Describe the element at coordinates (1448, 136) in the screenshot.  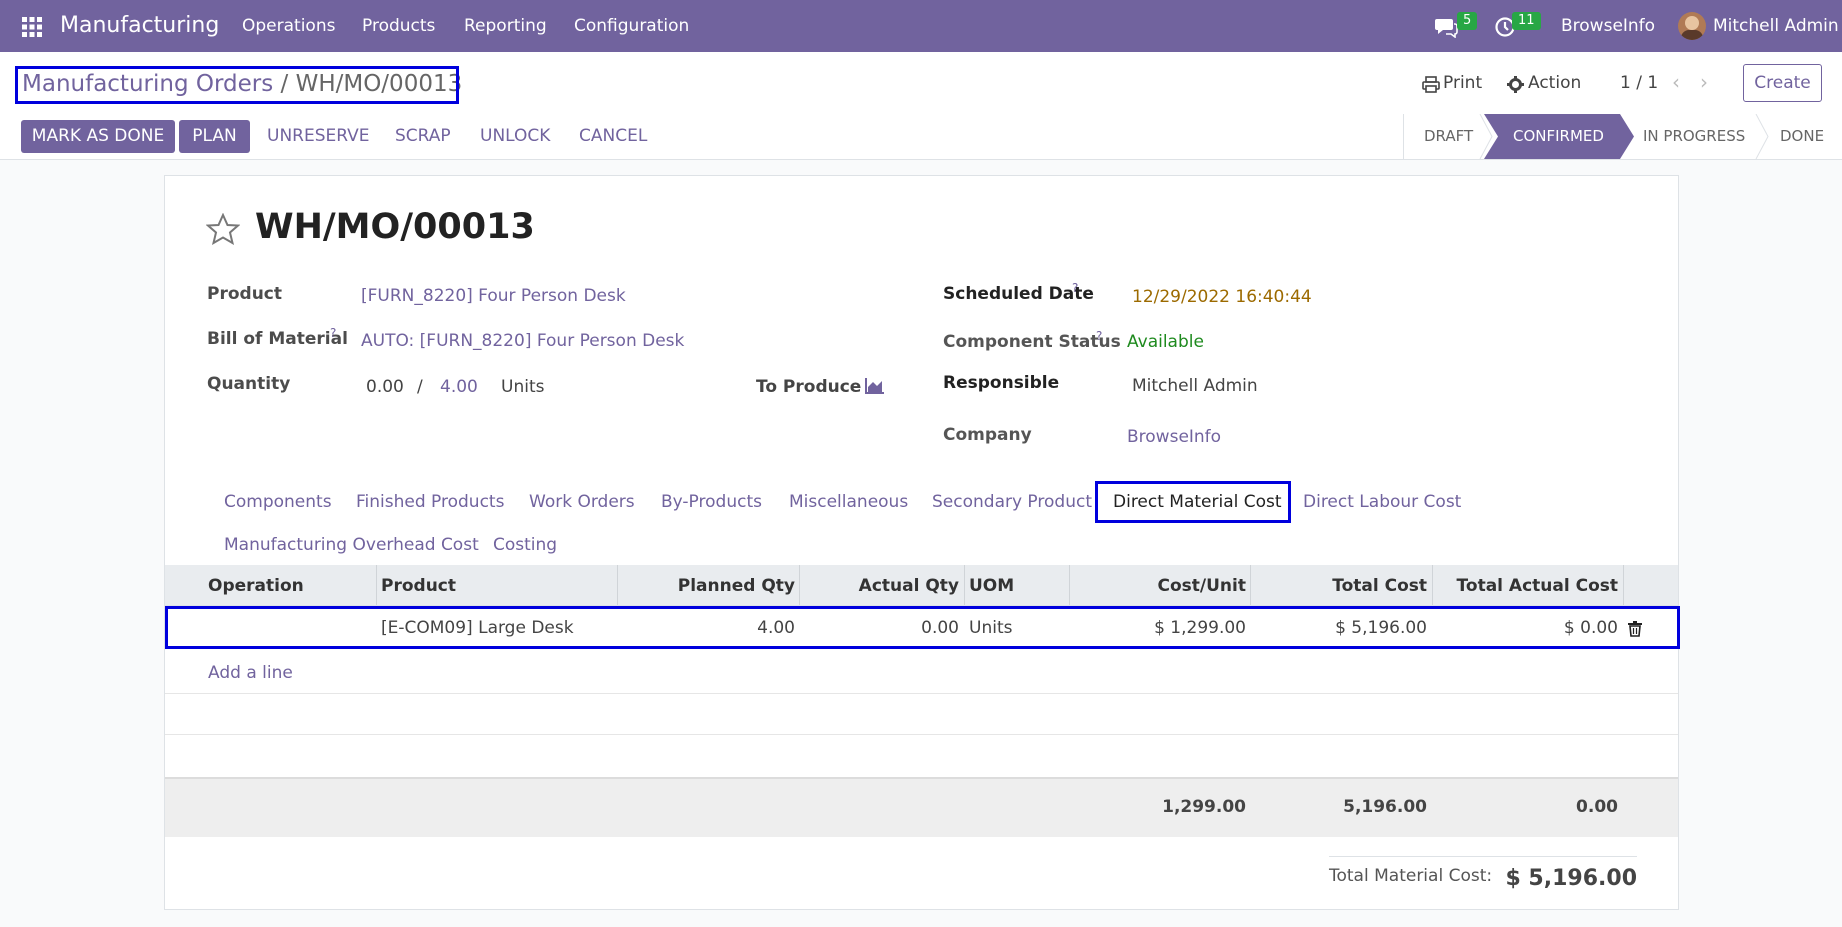
I see `stage-draft: DRAFT` at that location.